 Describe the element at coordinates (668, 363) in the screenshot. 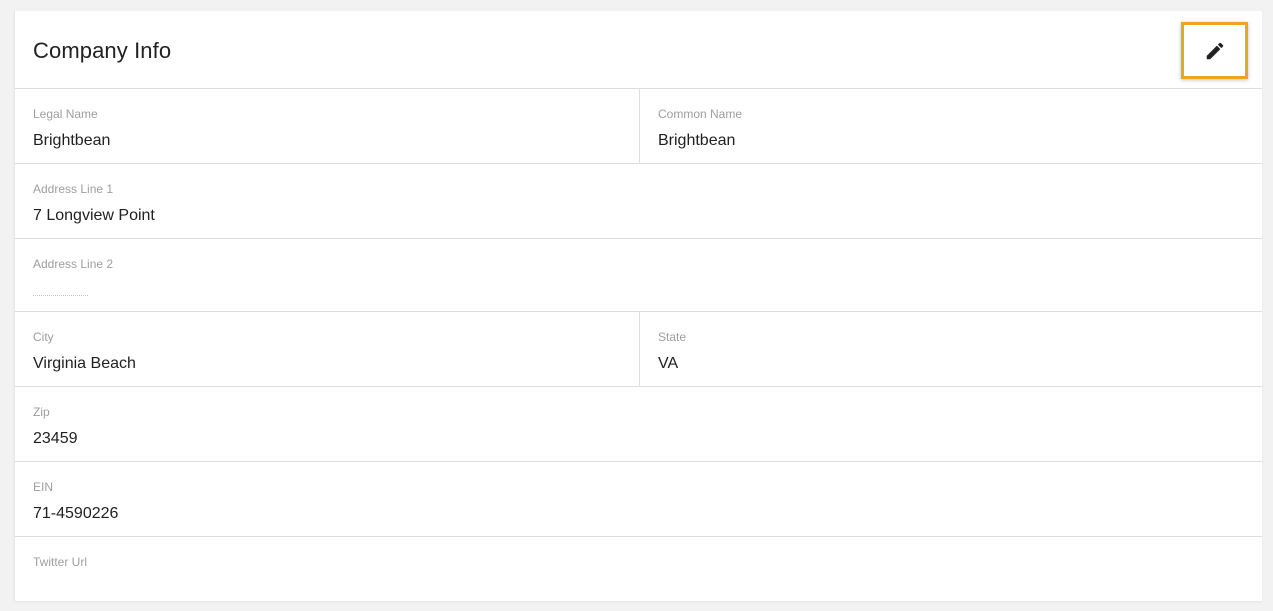

I see `state-value: VA` at that location.